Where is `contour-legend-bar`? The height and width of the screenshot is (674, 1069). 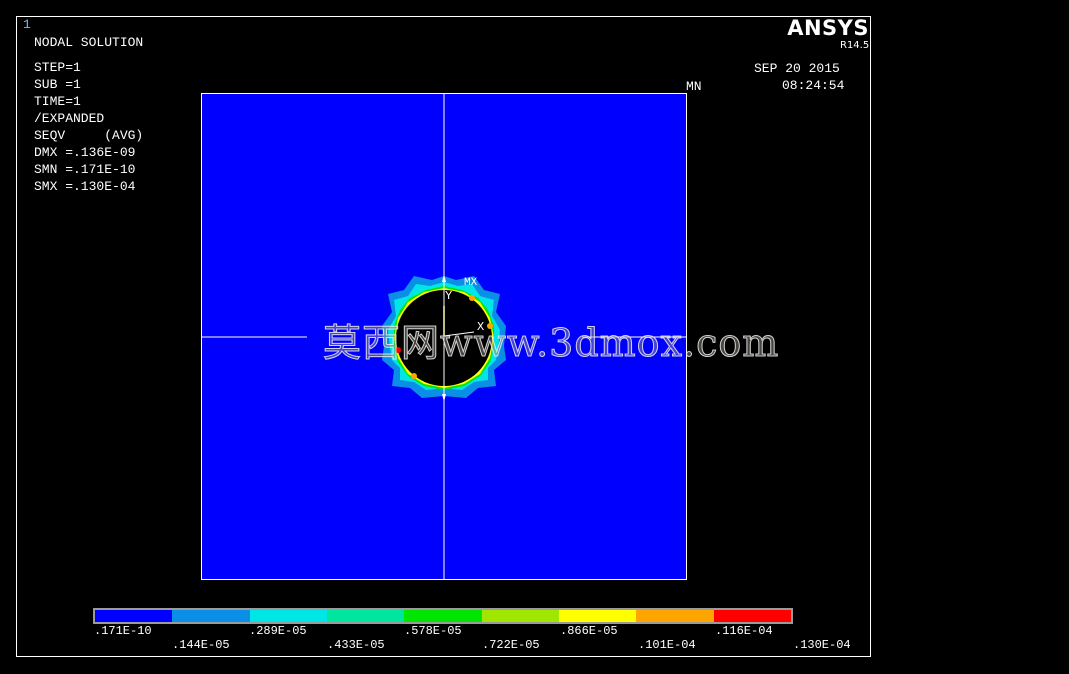
contour-legend-bar is located at coordinates (443, 616).